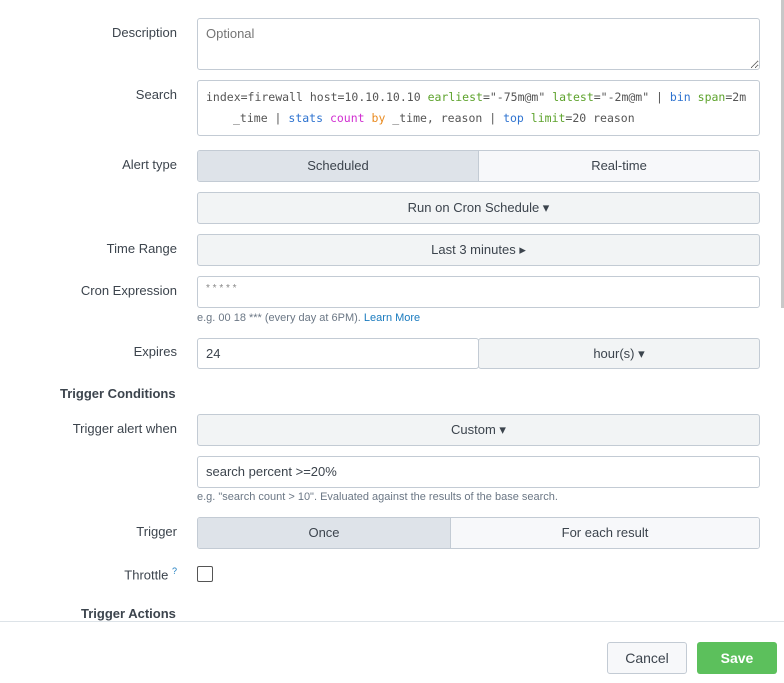  I want to click on trigger-when-dropdown: Custom ▾, so click(478, 430).